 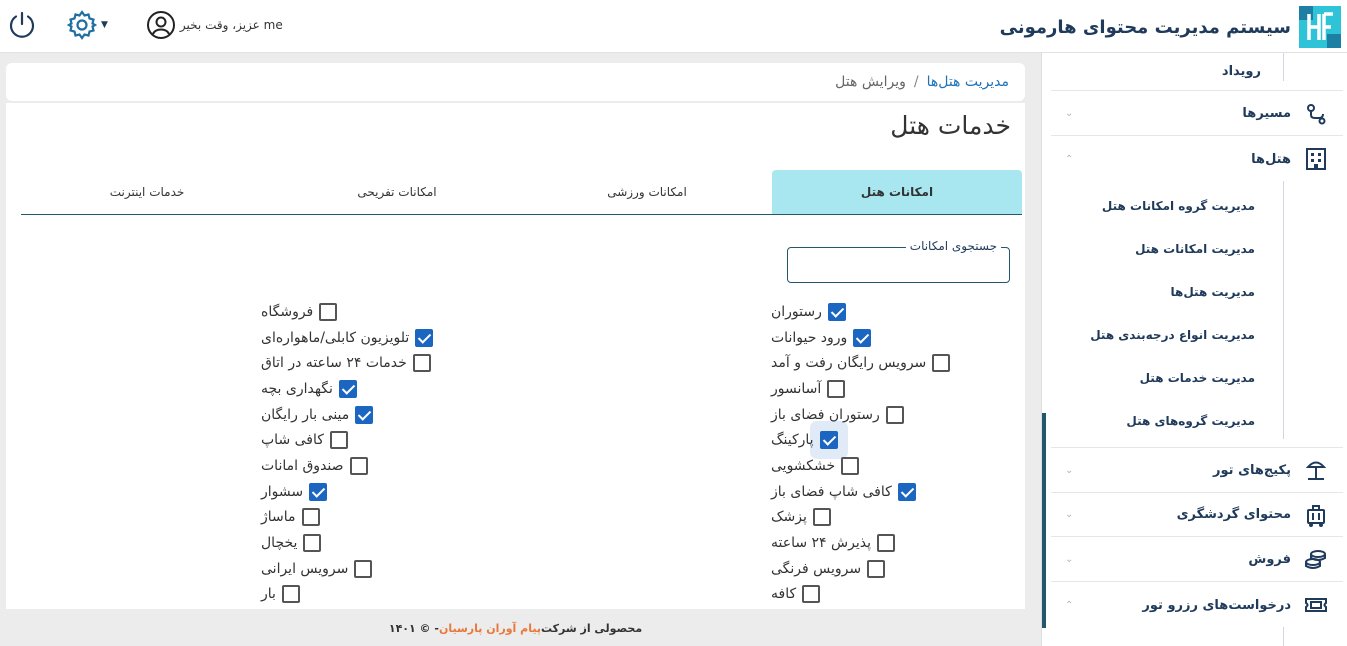 I want to click on sidebar-item-routes: مسیرها ⌄, so click(x=1197, y=114).